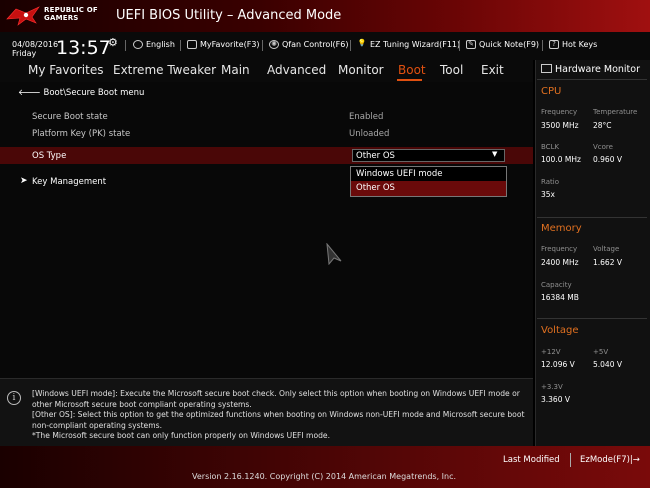  Describe the element at coordinates (509, 44) in the screenshot. I see `quick-note-label: Quick Note(F9)` at that location.